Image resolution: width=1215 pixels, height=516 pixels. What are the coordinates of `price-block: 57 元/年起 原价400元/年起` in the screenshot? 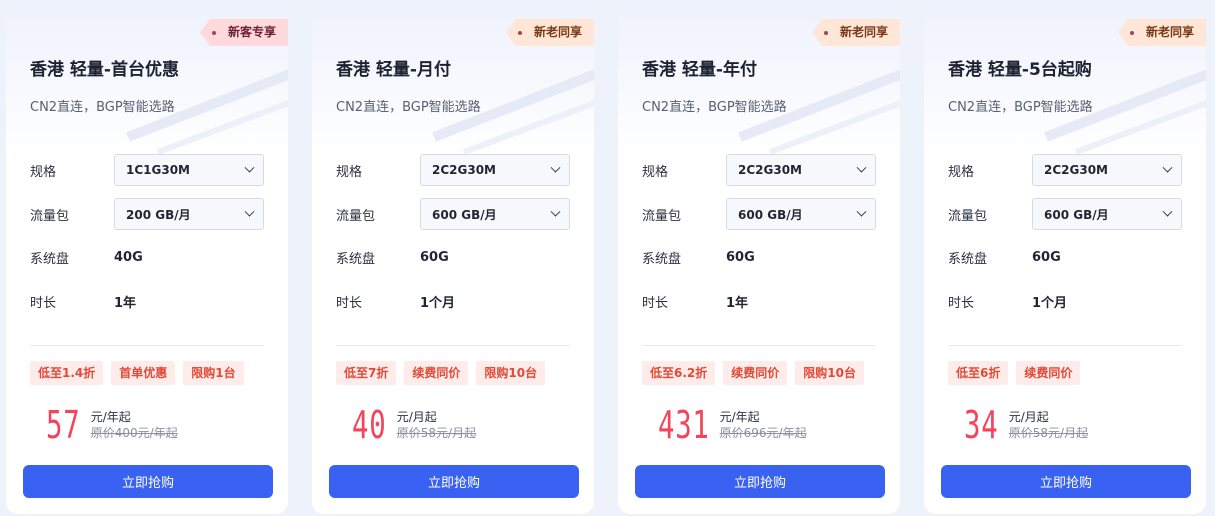 It's located at (112, 425).